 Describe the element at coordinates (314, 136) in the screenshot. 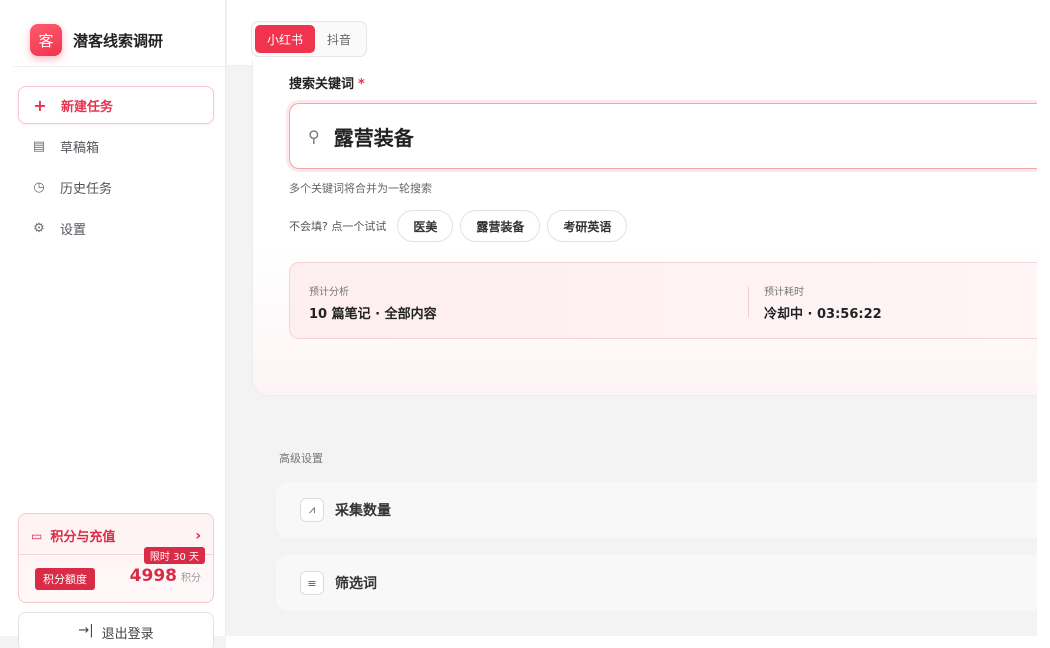

I see `search-icon: ⚲` at that location.